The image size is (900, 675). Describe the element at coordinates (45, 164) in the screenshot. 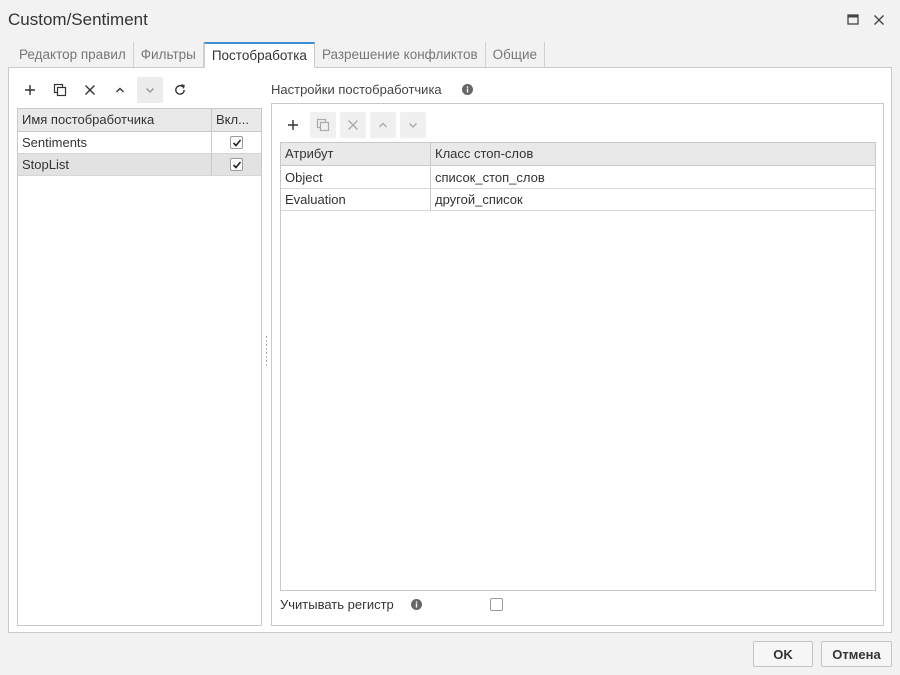

I see `postprocessor-name: StopList` at that location.